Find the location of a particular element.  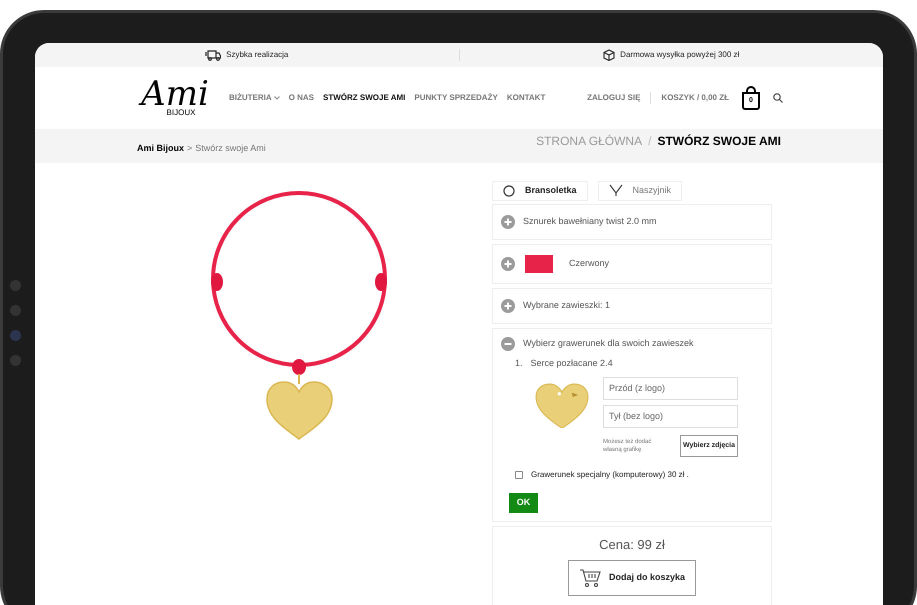

checkbox is located at coordinates (519, 474).